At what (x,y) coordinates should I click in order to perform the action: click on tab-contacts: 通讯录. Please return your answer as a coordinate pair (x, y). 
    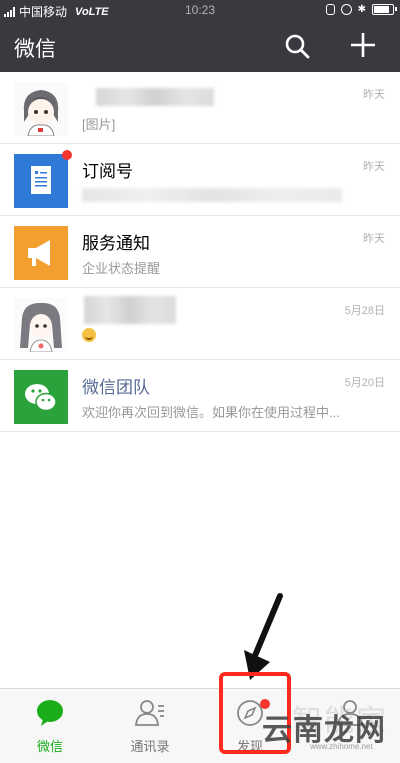
    Looking at the image, I should click on (150, 726).